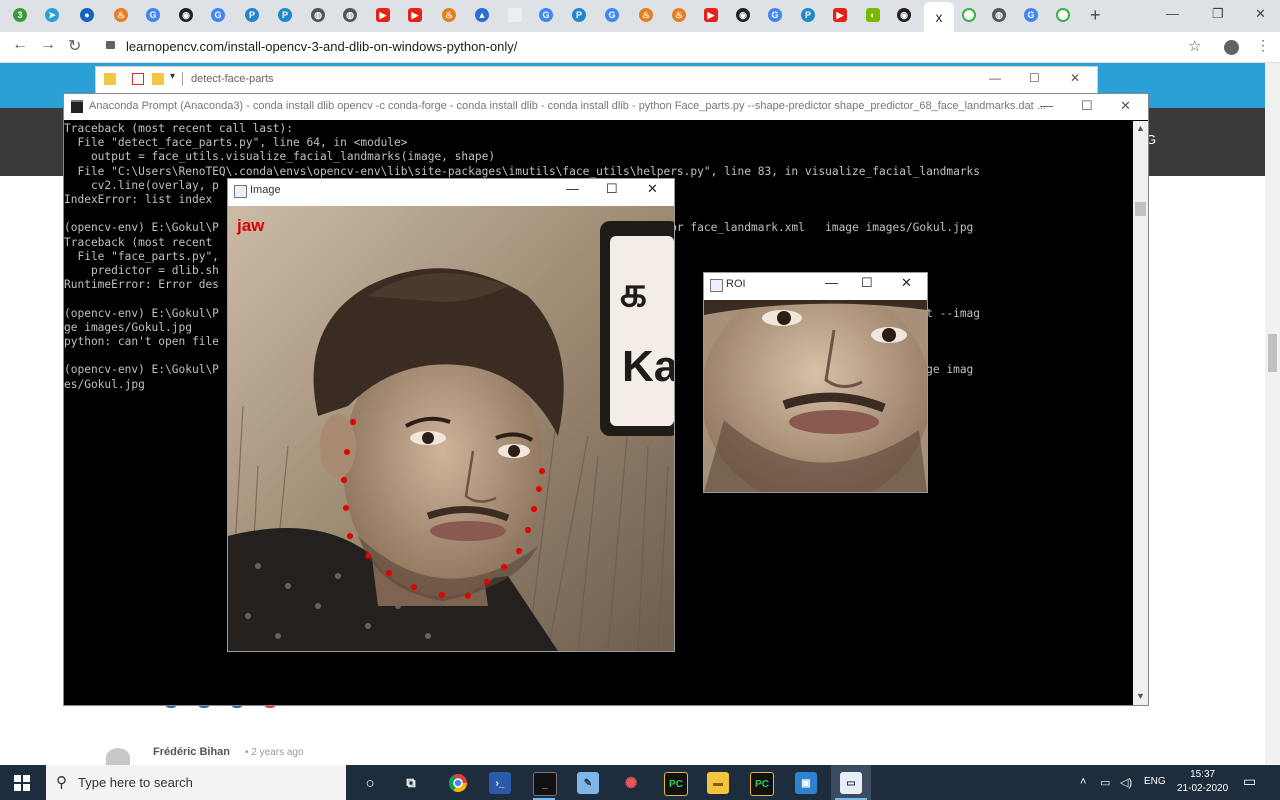 Image resolution: width=1280 pixels, height=800 pixels. I want to click on notifications-icon: ▭, so click(1249, 781).